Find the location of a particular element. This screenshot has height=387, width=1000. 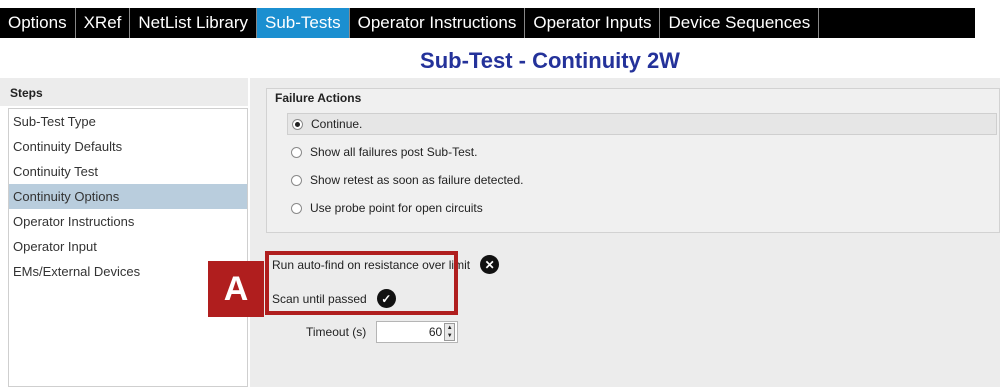

step-continuity-options: Continuity Options is located at coordinates (128, 196).